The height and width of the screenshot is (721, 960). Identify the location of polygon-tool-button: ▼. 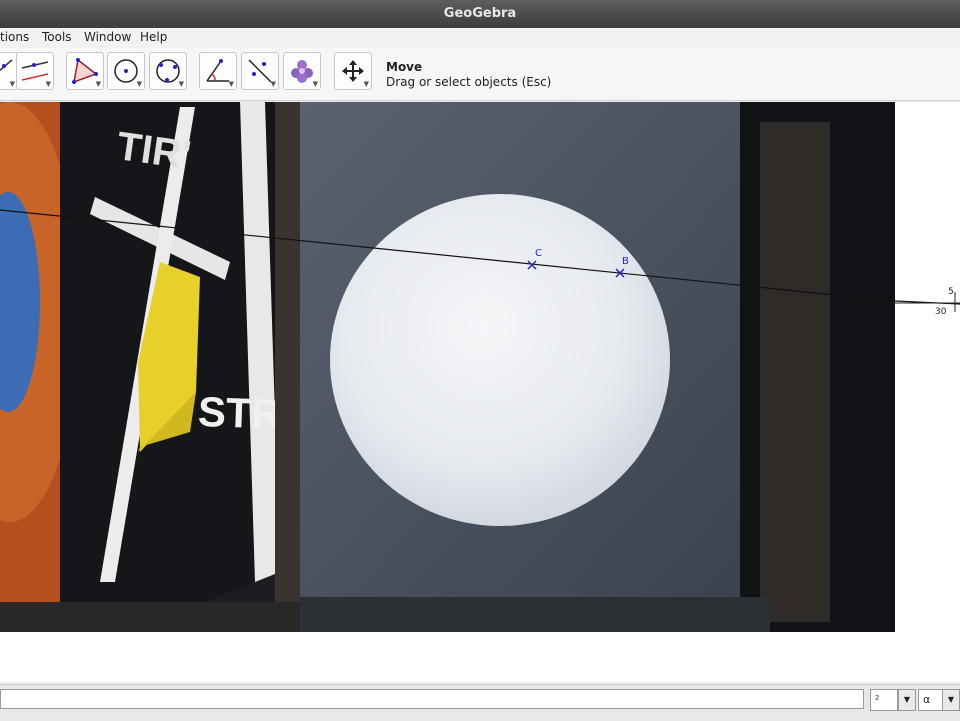
(85, 71).